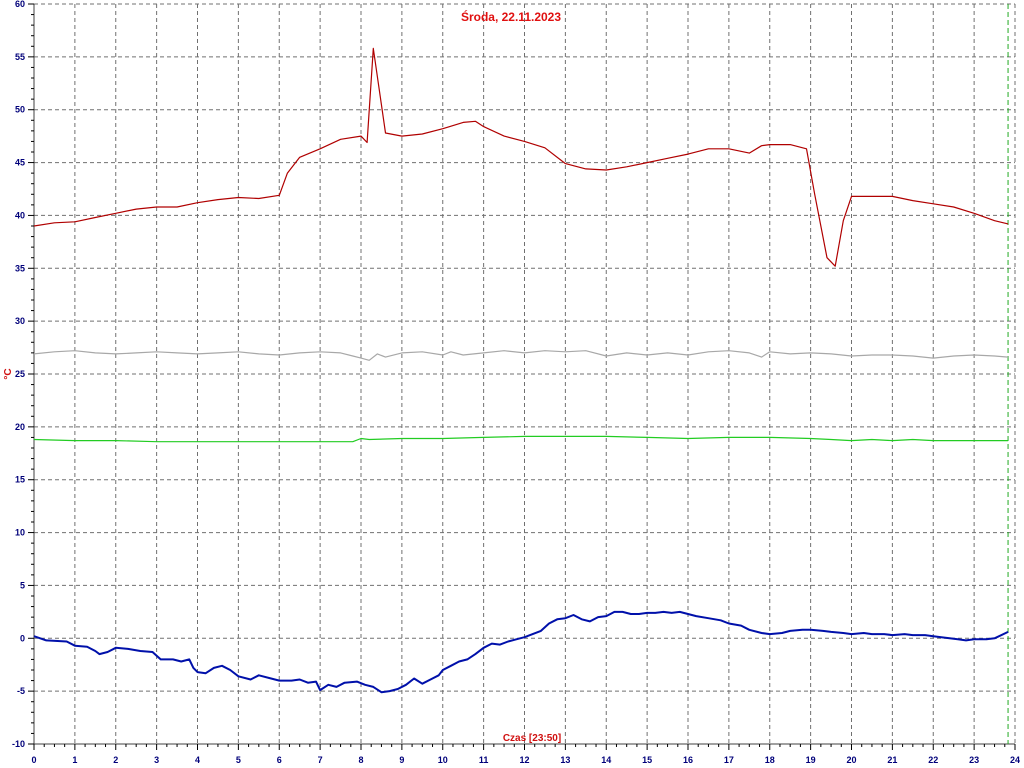 Image resolution: width=1024 pixels, height=768 pixels. What do you see at coordinates (20, 321) in the screenshot?
I see `y-tick-label: 30` at bounding box center [20, 321].